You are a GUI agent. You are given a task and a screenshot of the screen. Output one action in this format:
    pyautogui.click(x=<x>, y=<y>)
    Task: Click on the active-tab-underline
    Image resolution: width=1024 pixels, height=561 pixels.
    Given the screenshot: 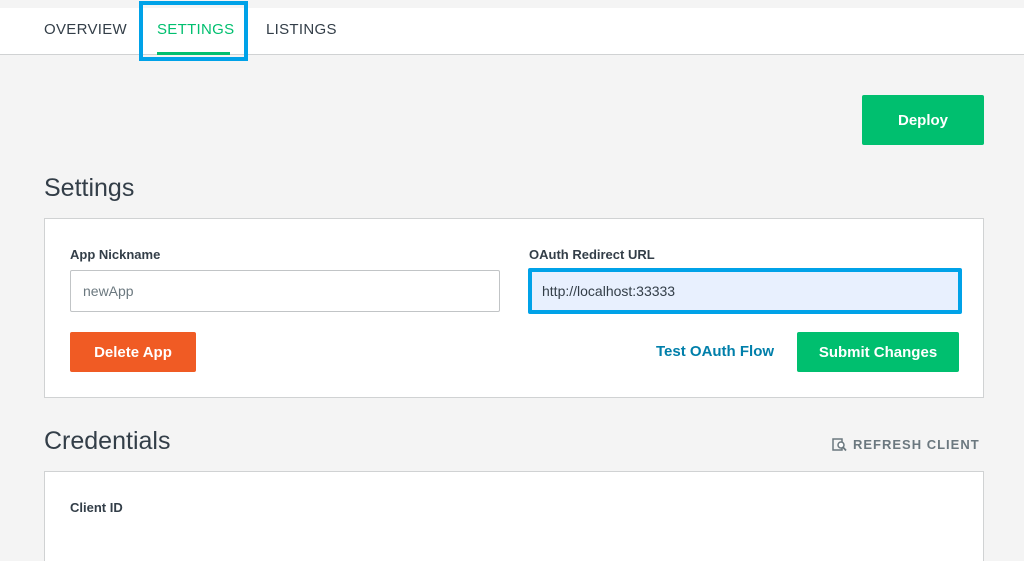 What is the action you would take?
    pyautogui.click(x=193, y=53)
    